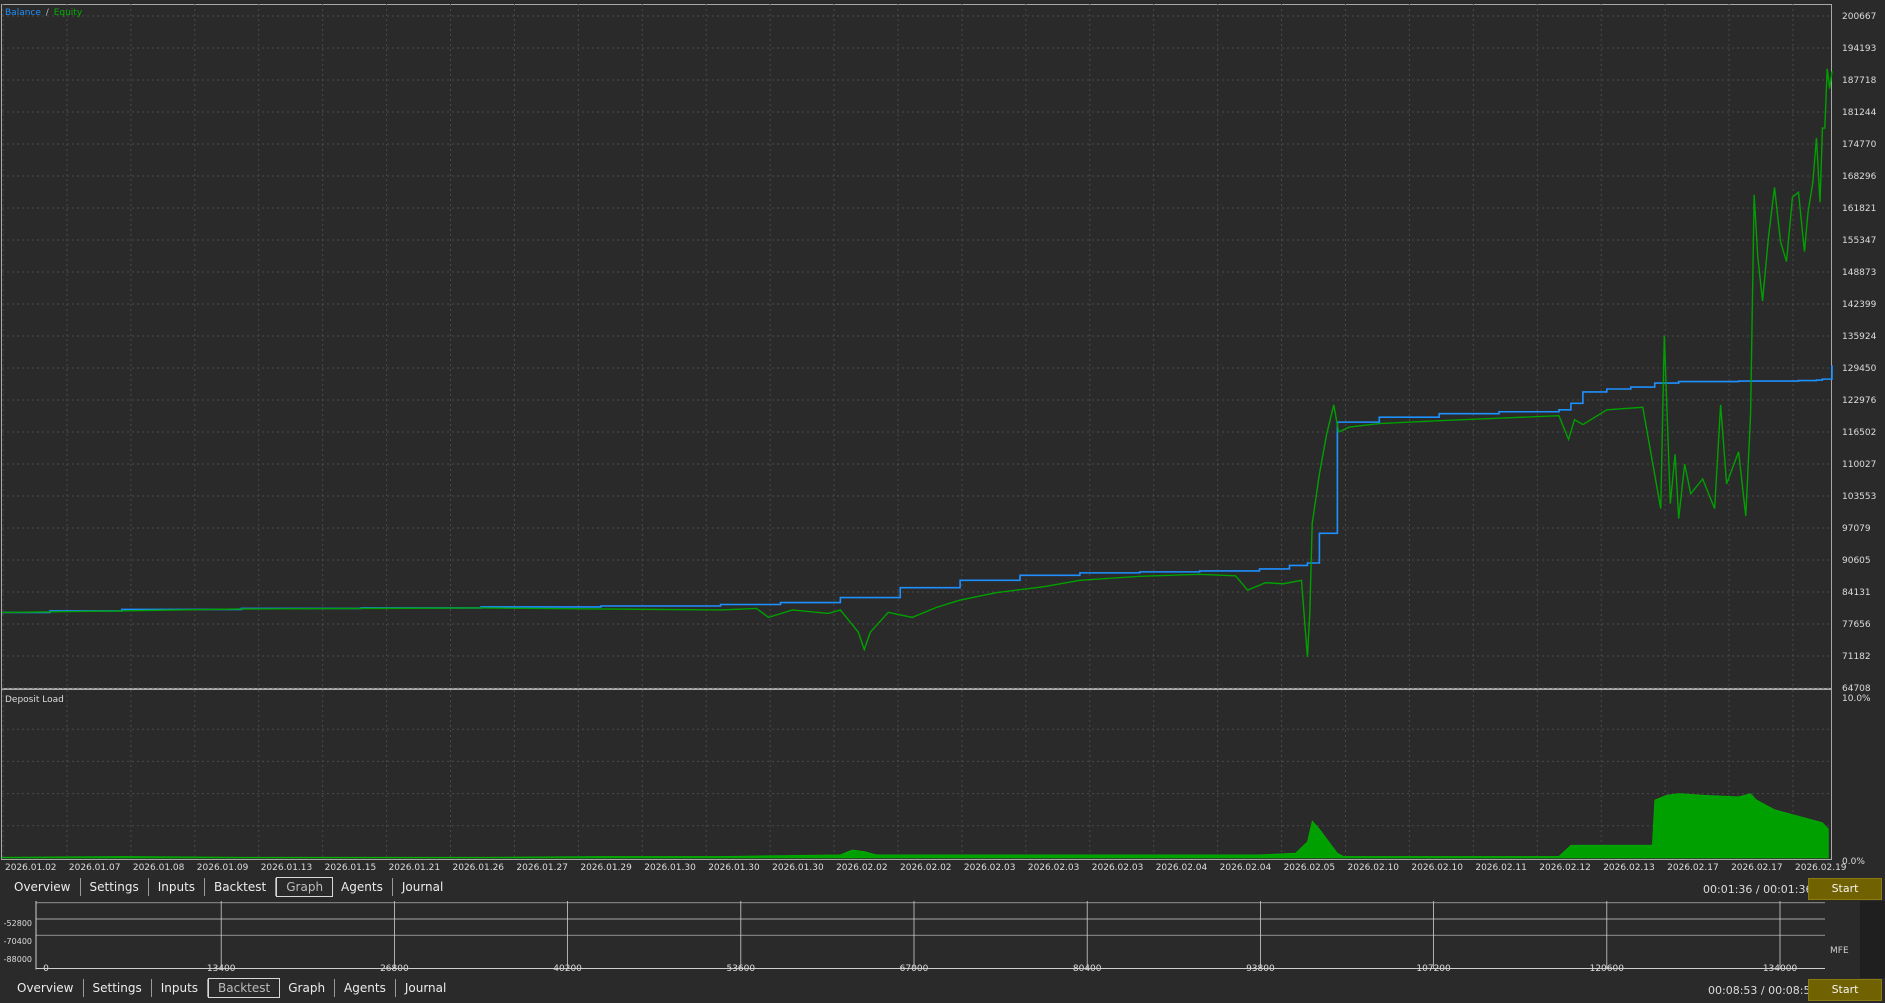 This screenshot has height=1003, width=1885. I want to click on mfe-x-label: 40200, so click(567, 969).